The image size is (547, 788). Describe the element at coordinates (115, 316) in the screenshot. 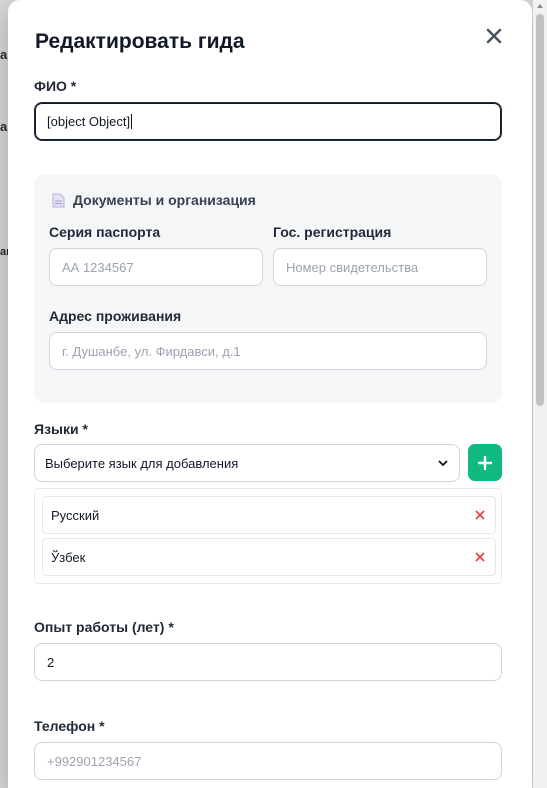

I see `address-label: Адрес проживания` at that location.